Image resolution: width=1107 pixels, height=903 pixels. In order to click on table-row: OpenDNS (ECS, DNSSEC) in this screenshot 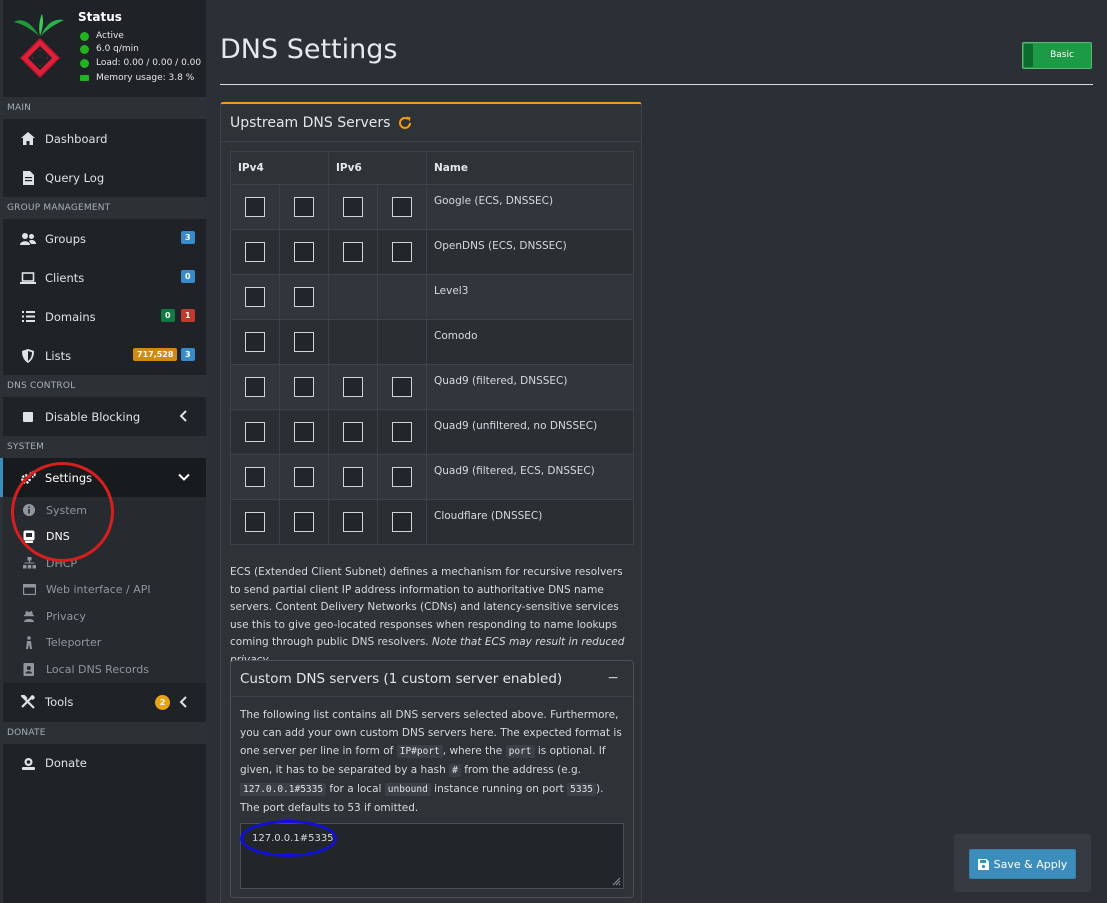, I will do `click(432, 252)`.